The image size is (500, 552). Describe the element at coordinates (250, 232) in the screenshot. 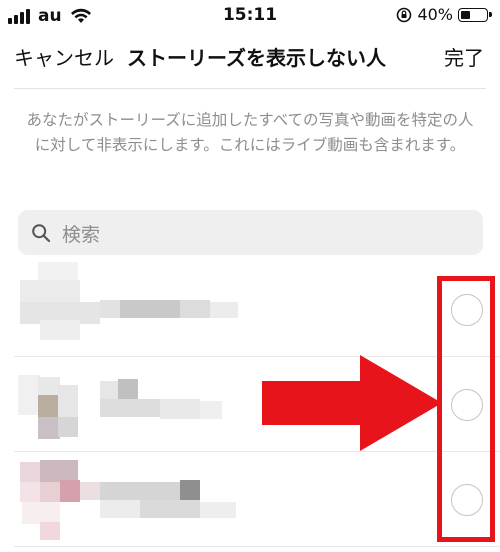

I see `search-bar: 検索` at that location.